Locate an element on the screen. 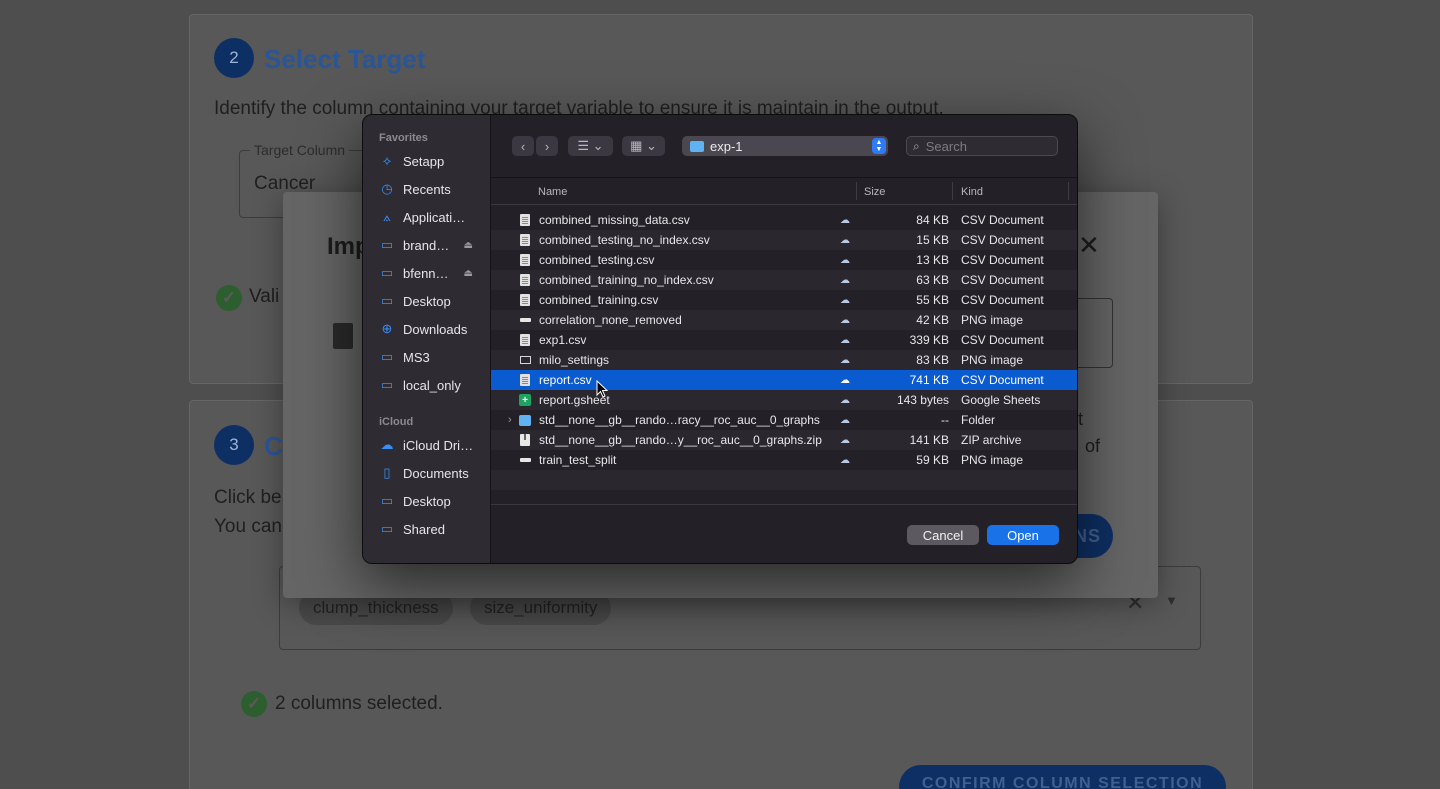 Image resolution: width=1440 pixels, height=789 pixels. list-view-button: ☰ ⌄ is located at coordinates (590, 146).